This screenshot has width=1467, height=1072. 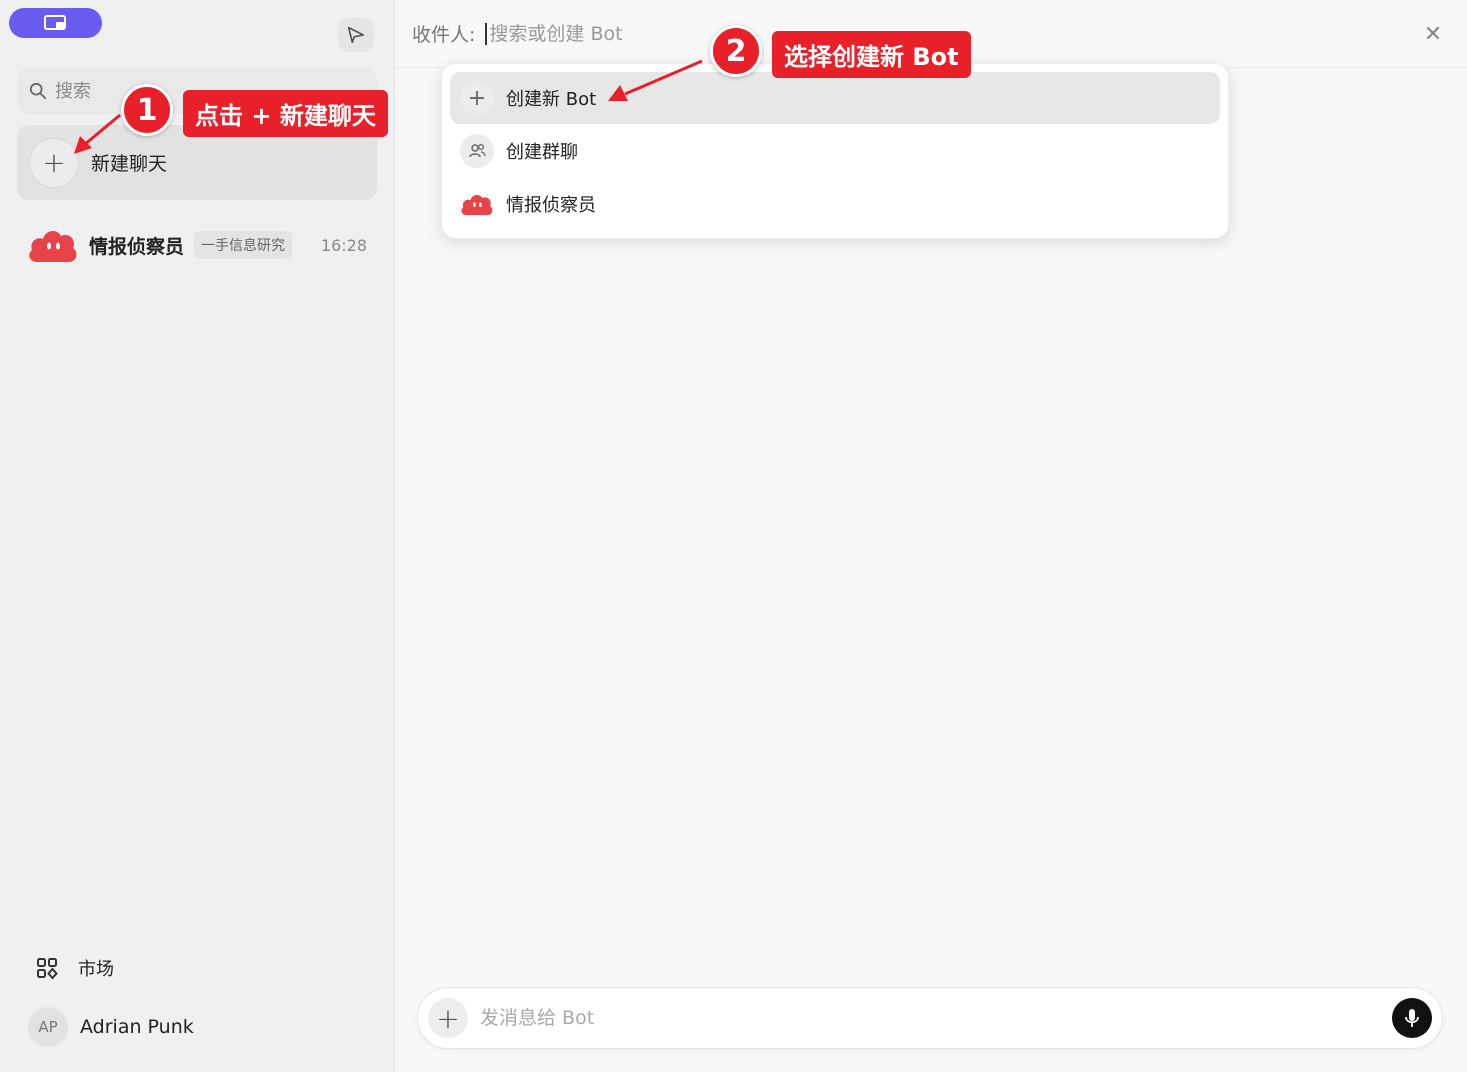 I want to click on send-icon, so click(x=356, y=35).